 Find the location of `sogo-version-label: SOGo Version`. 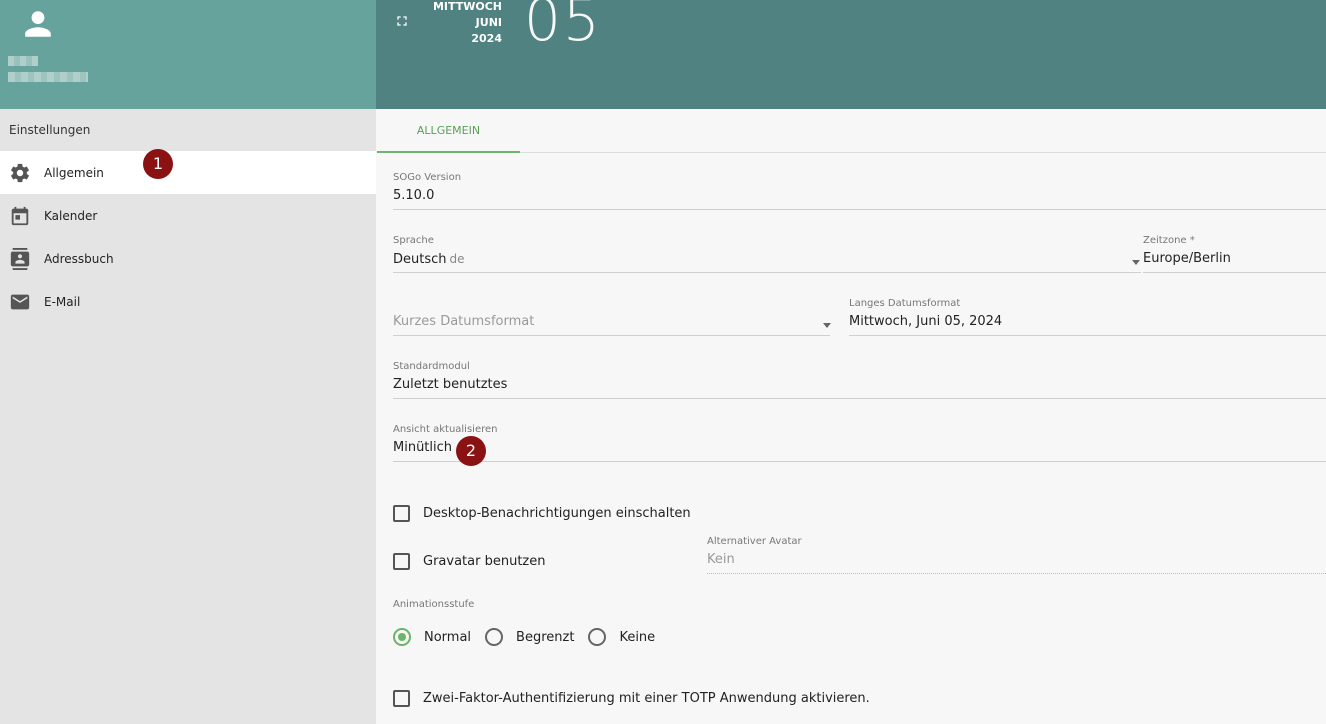

sogo-version-label: SOGo Version is located at coordinates (427, 177).